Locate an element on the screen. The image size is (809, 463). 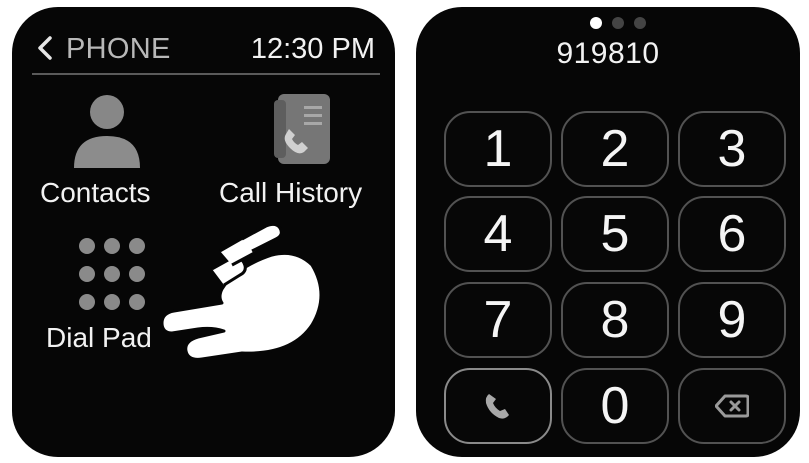
key-6: 6 is located at coordinates (732, 234).